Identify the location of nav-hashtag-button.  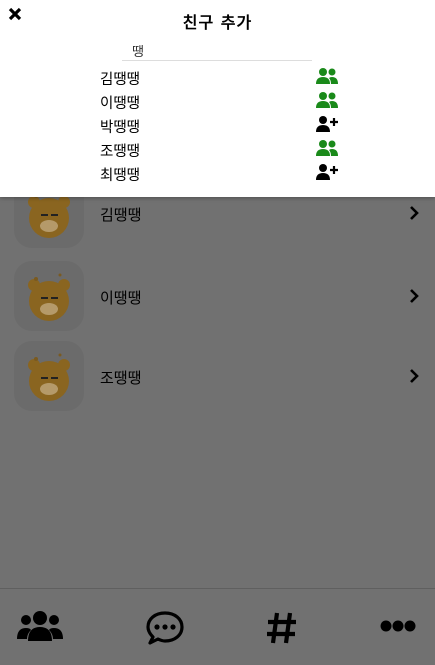
(281, 627).